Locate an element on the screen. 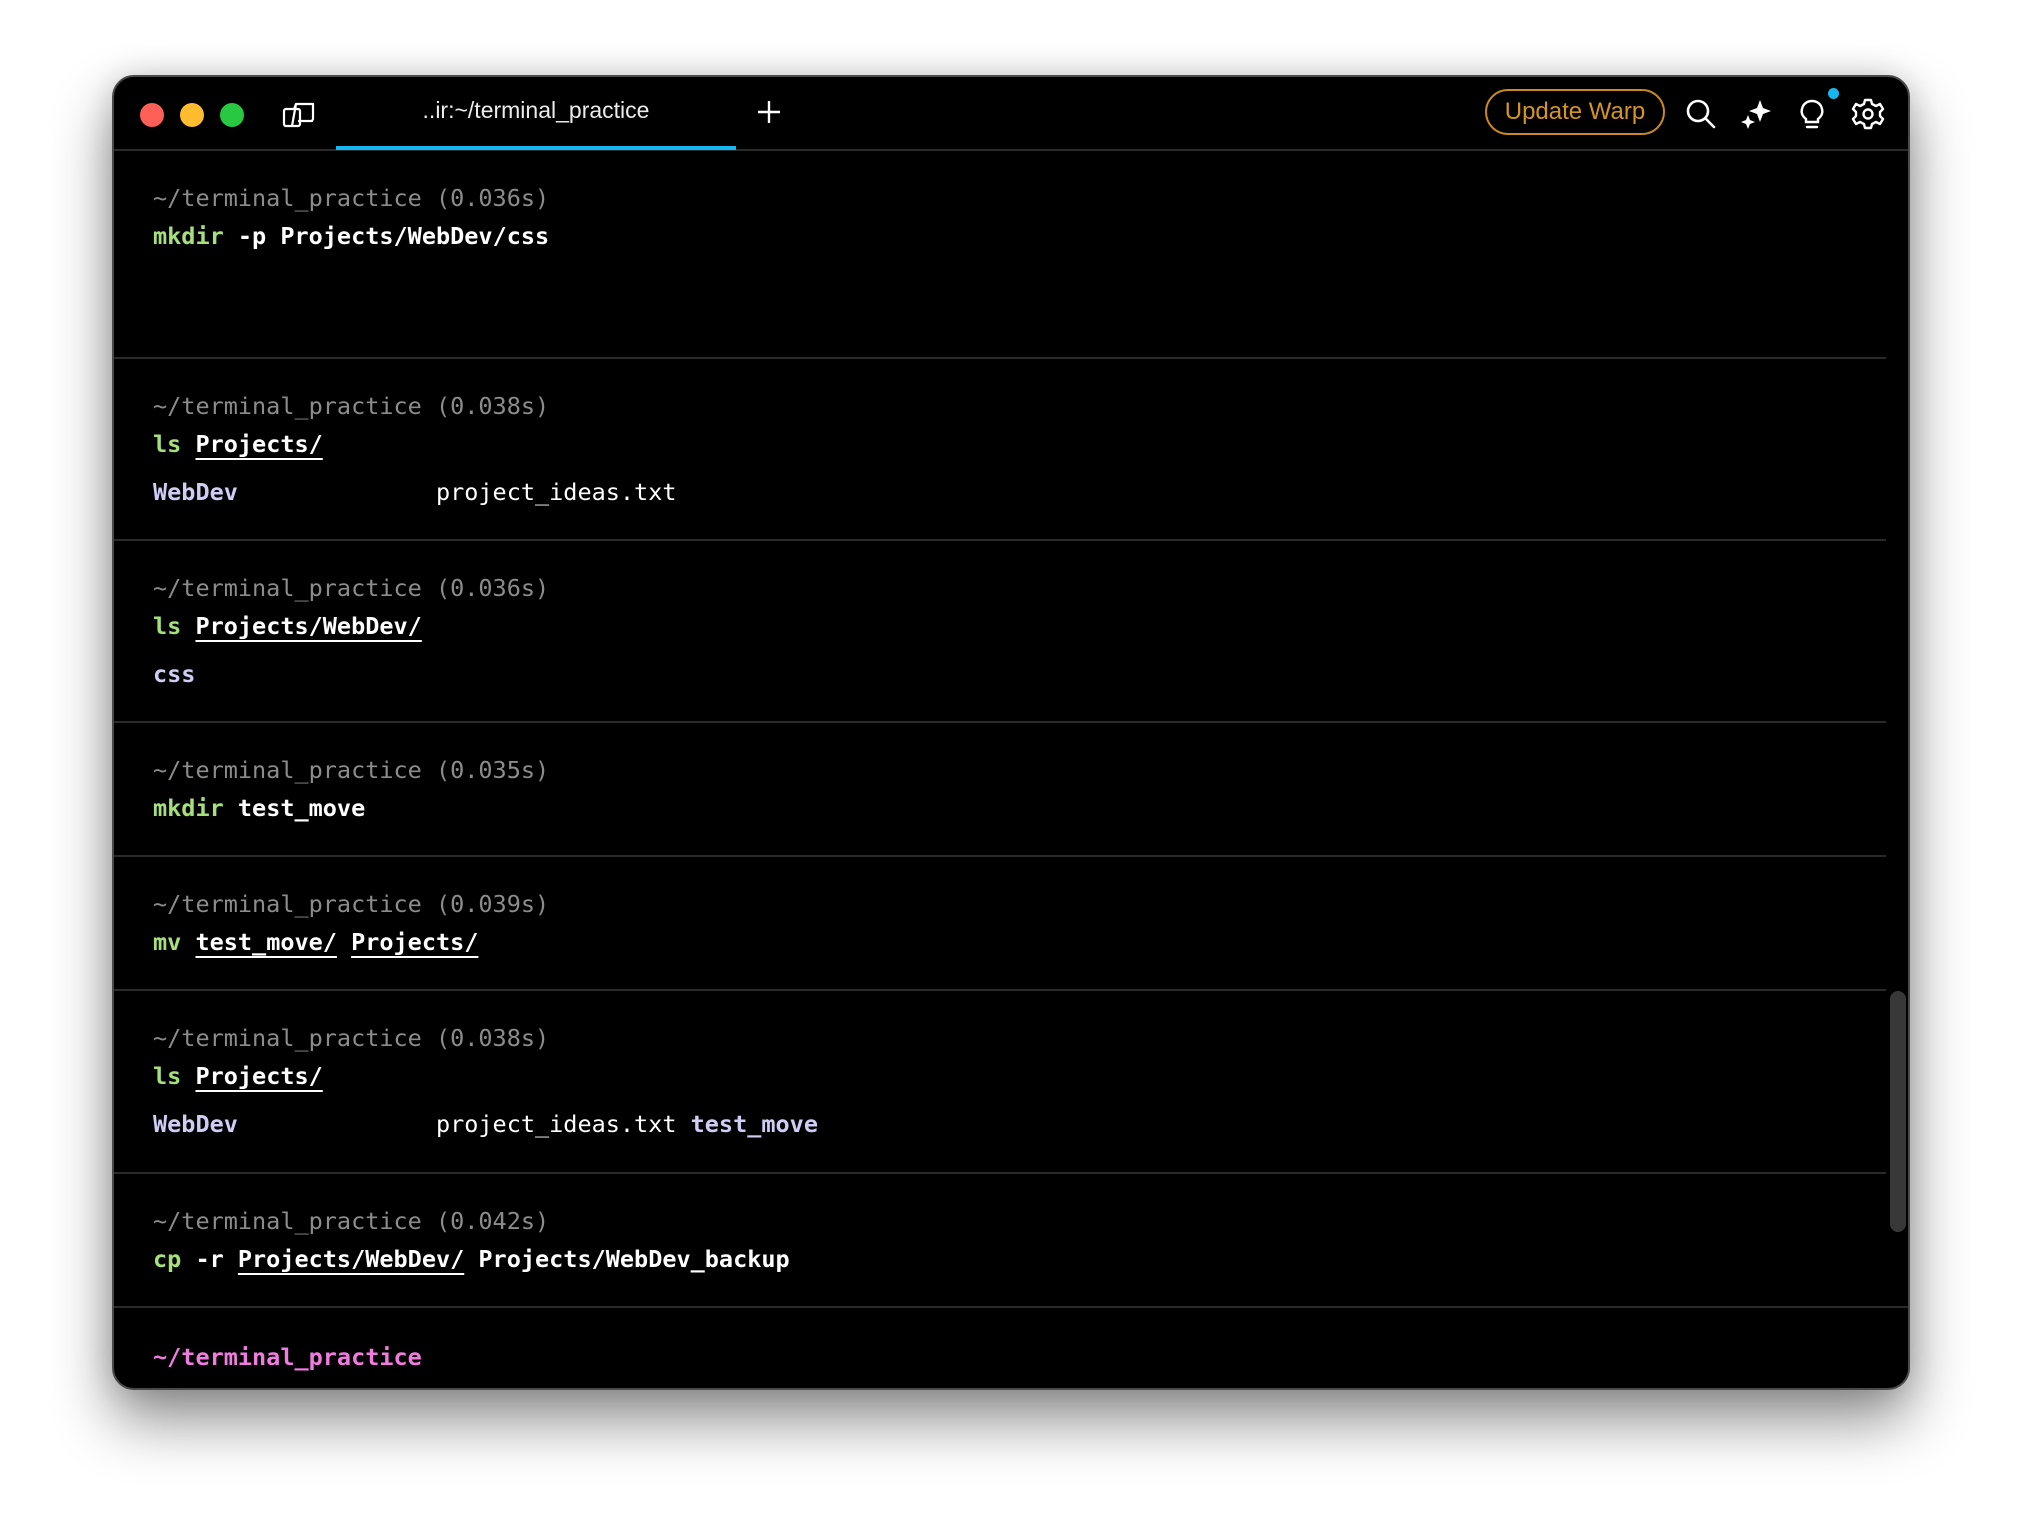  maximize-window-button is located at coordinates (232, 115).